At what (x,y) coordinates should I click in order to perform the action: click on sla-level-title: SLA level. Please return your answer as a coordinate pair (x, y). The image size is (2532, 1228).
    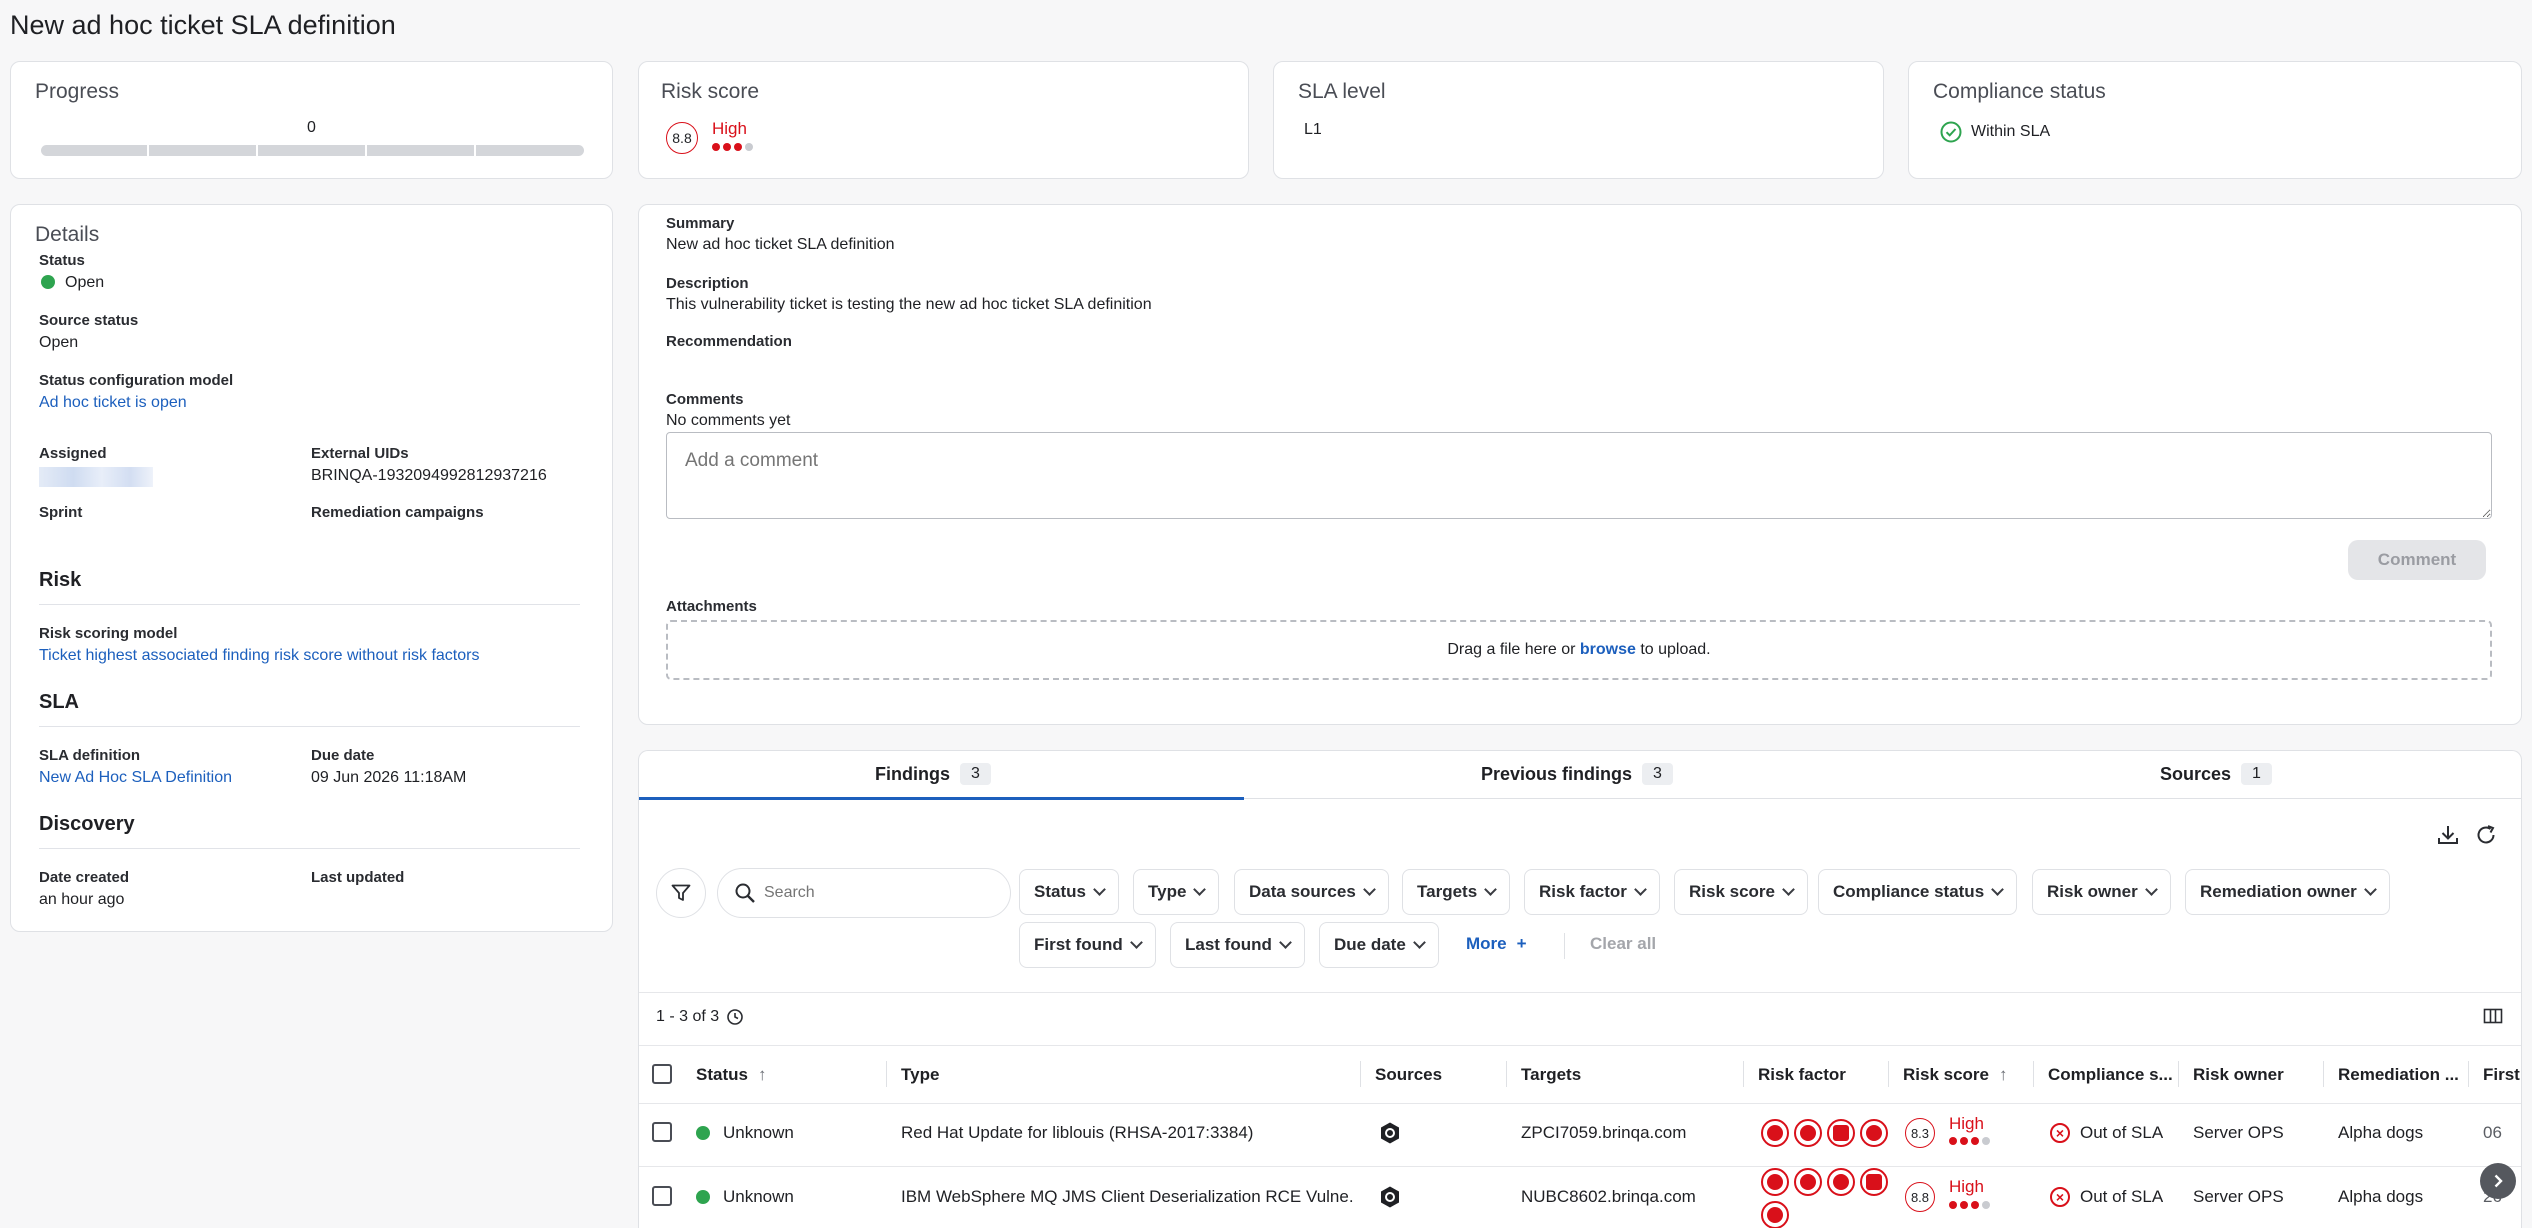
    Looking at the image, I should click on (1342, 91).